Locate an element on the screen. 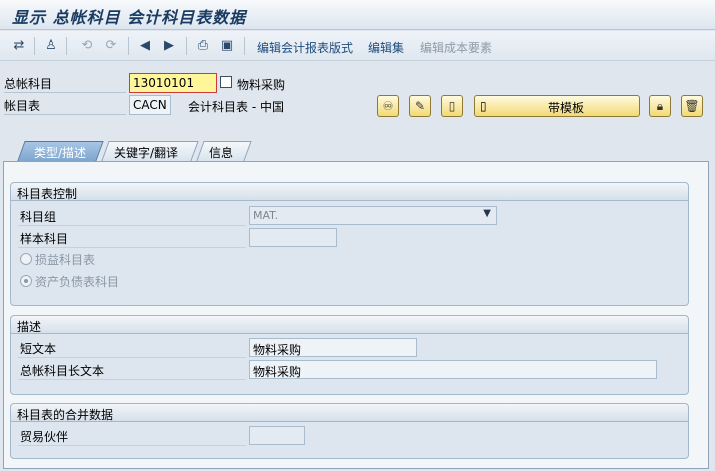 The height and width of the screenshot is (471, 715). description-group-title: 描述 is located at coordinates (29, 327).